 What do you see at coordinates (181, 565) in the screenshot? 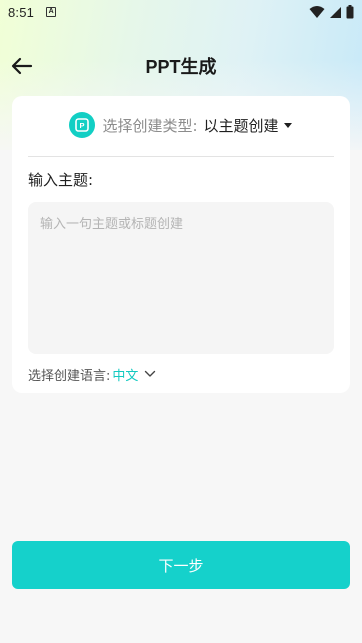
I see `next-step-button: 下一步` at bounding box center [181, 565].